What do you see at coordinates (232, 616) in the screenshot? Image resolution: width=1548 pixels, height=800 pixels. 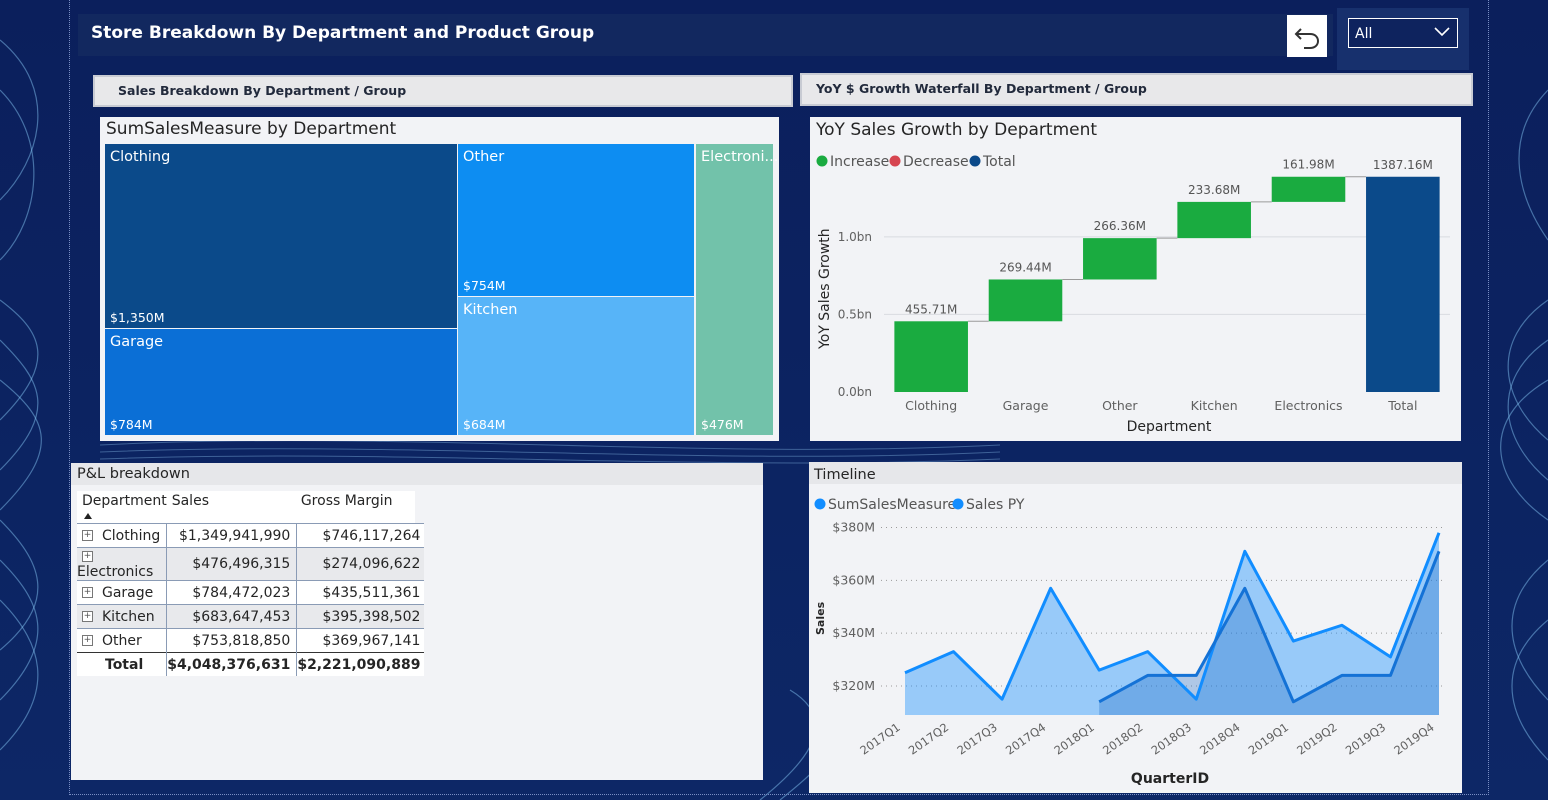 I see `row-sales: $683,647,453` at bounding box center [232, 616].